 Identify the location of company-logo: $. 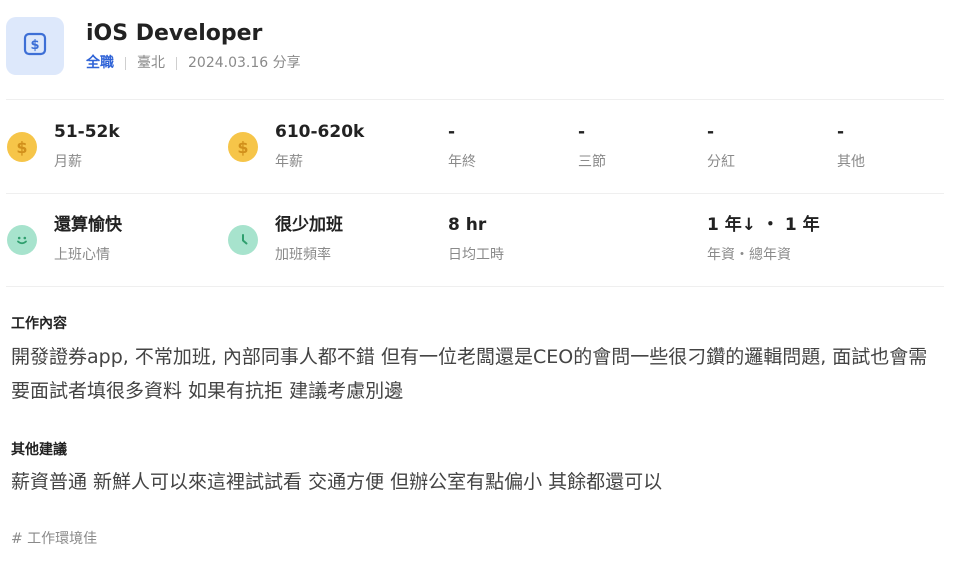
(35, 46).